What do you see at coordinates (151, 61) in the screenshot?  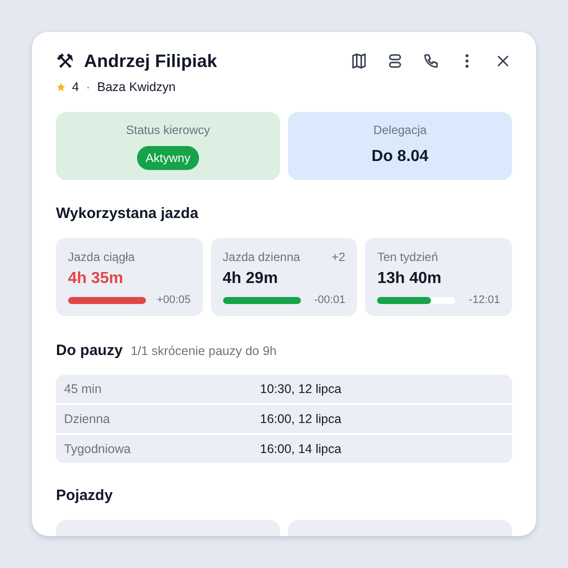 I see `driver-name: Andrzej Filipiak` at bounding box center [151, 61].